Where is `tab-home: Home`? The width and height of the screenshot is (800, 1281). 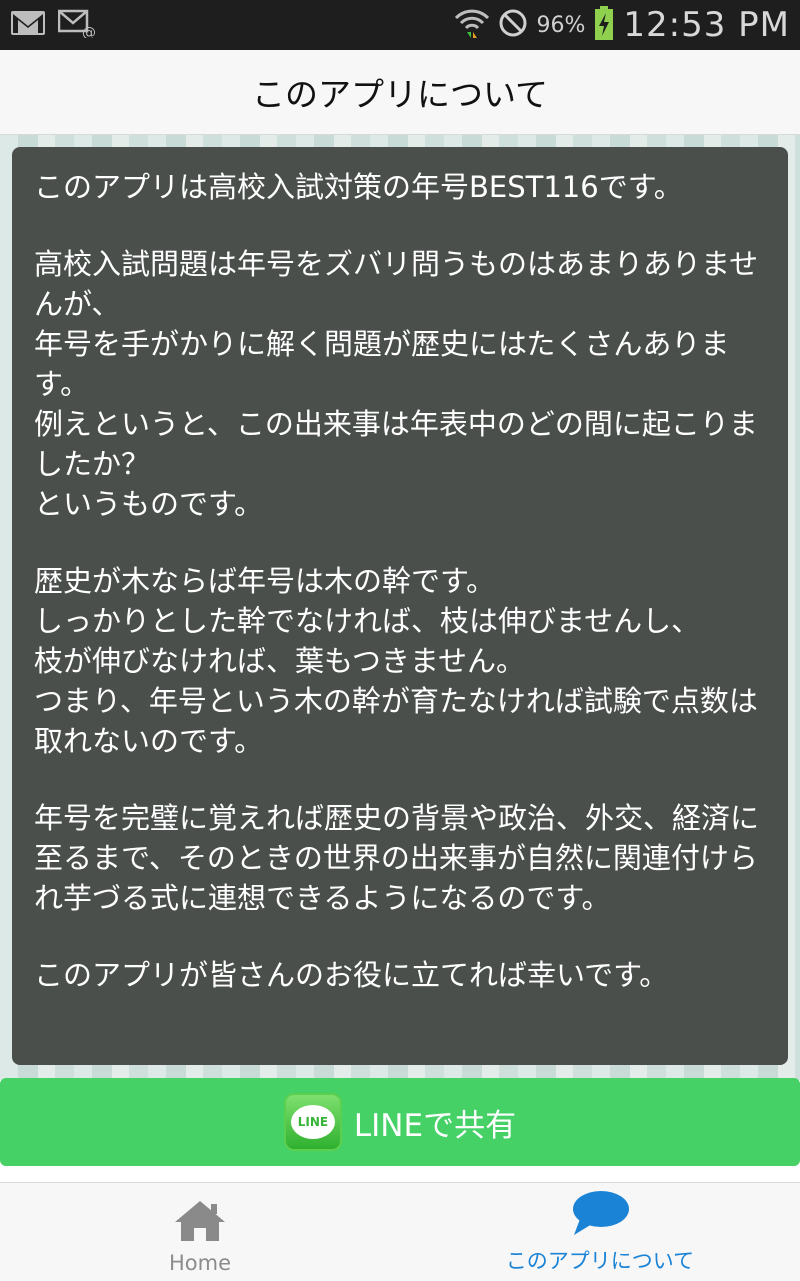 tab-home: Home is located at coordinates (200, 1232).